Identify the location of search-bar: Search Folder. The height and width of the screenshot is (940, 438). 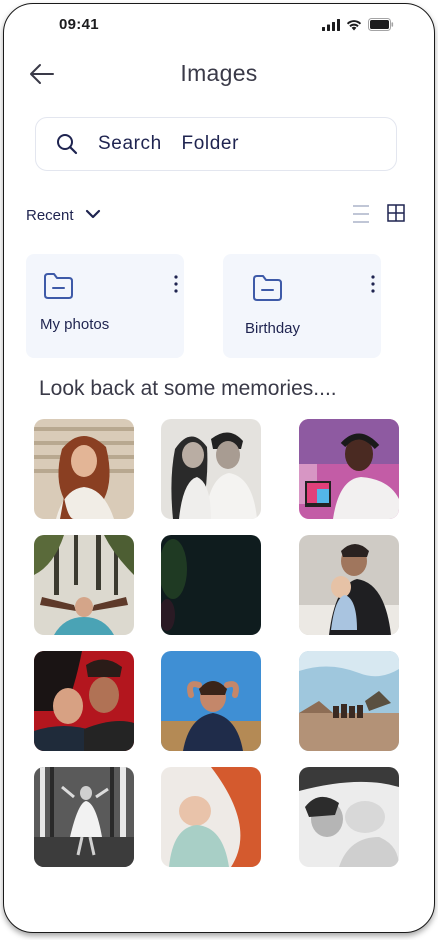
(216, 144).